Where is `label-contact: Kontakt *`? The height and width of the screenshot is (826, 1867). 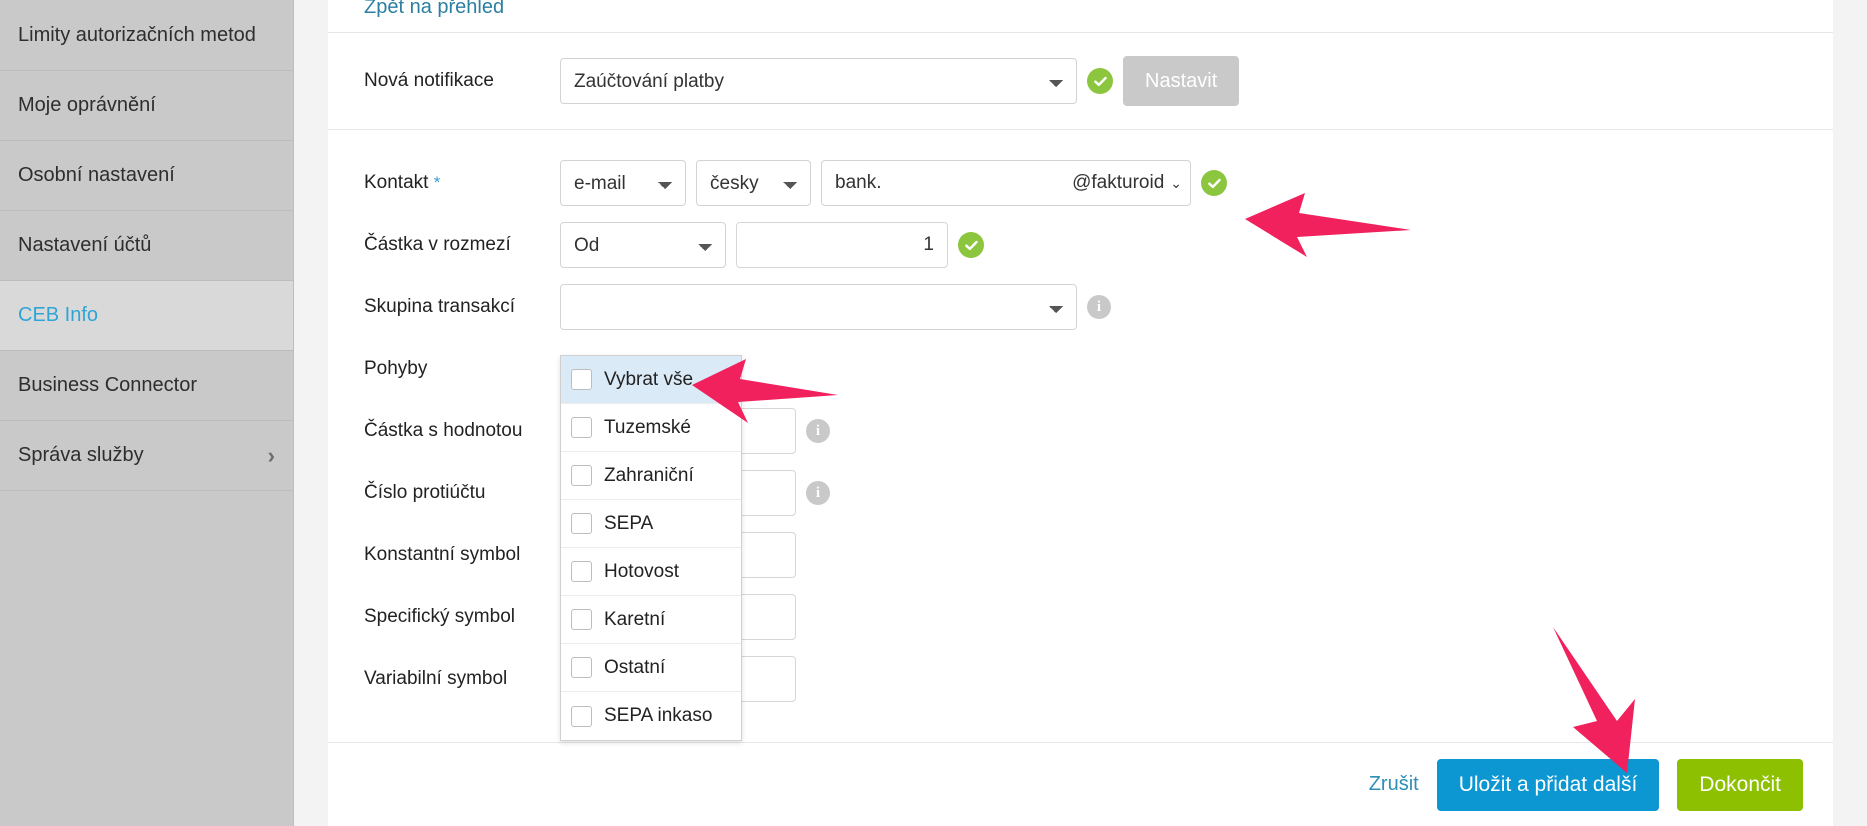 label-contact: Kontakt * is located at coordinates (462, 183).